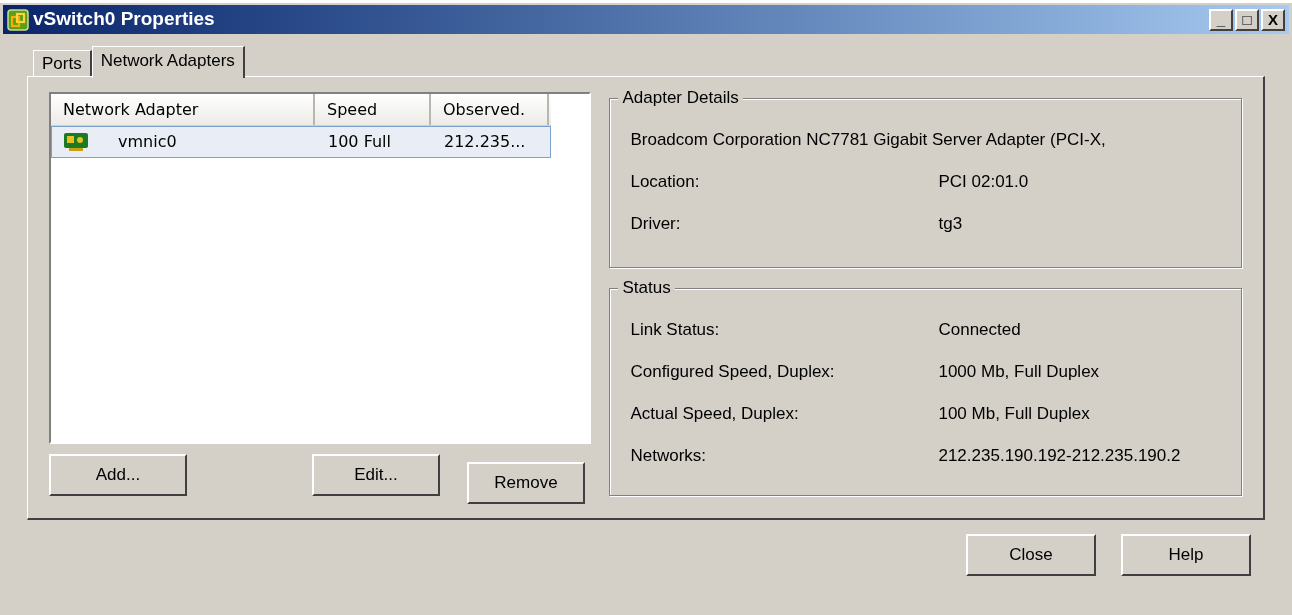 Image resolution: width=1292 pixels, height=615 pixels. I want to click on window-close-button: X, so click(1273, 19).